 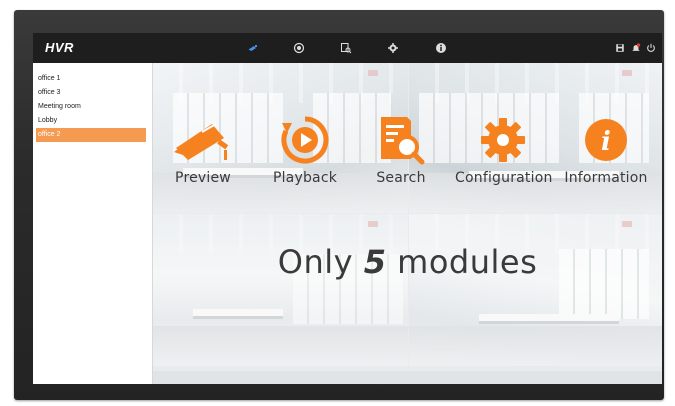 I want to click on search-document-icon, so click(x=401, y=140).